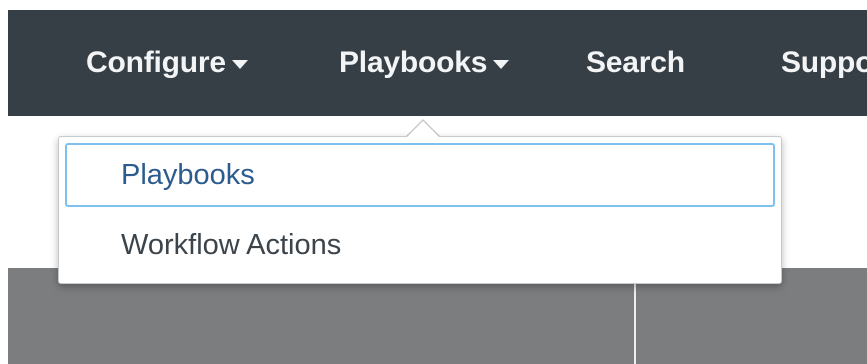  Describe the element at coordinates (156, 62) in the screenshot. I see `nav-item-label: Configure` at that location.